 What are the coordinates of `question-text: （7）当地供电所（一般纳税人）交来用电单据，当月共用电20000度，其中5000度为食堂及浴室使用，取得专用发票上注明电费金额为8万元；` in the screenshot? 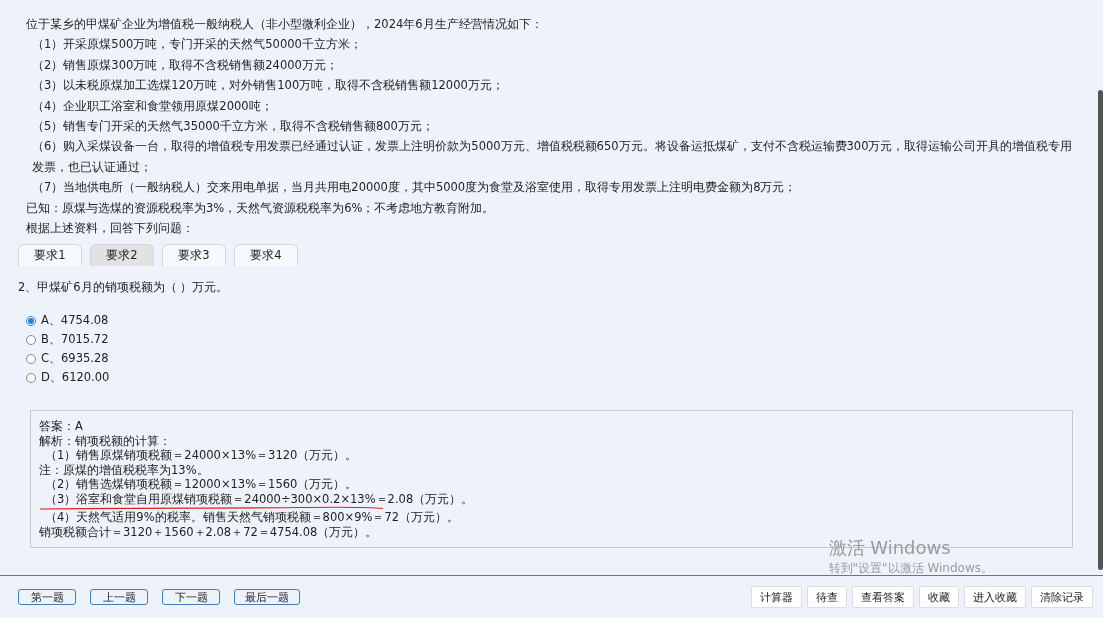 It's located at (414, 188).